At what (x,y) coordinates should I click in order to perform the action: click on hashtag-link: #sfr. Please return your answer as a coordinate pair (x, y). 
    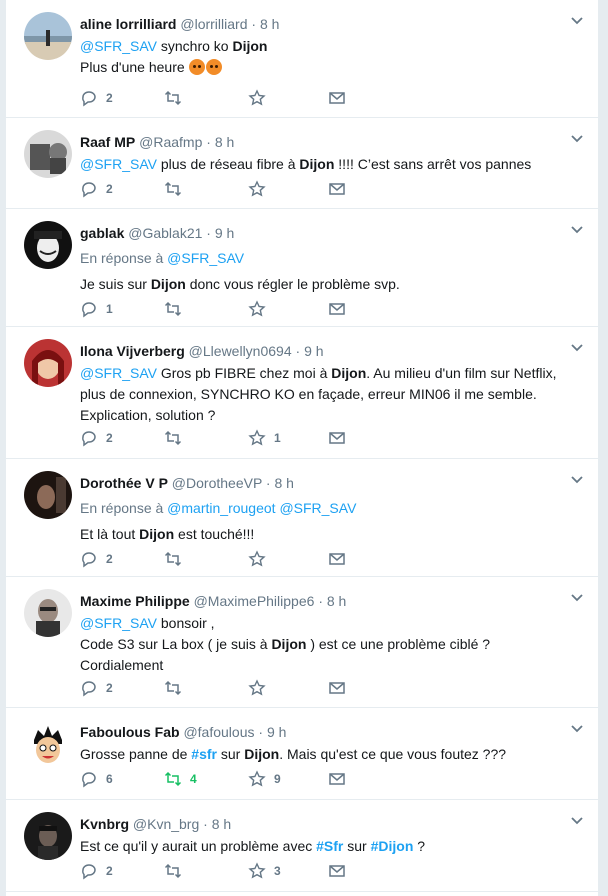
    Looking at the image, I should click on (204, 754).